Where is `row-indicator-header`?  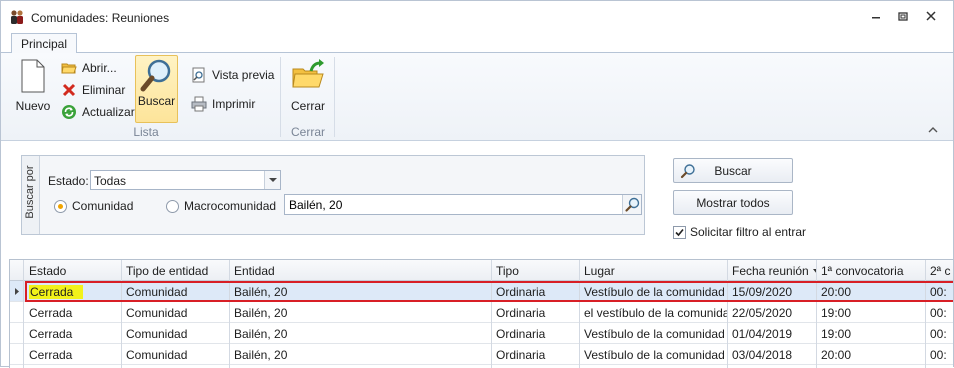 row-indicator-header is located at coordinates (17, 270).